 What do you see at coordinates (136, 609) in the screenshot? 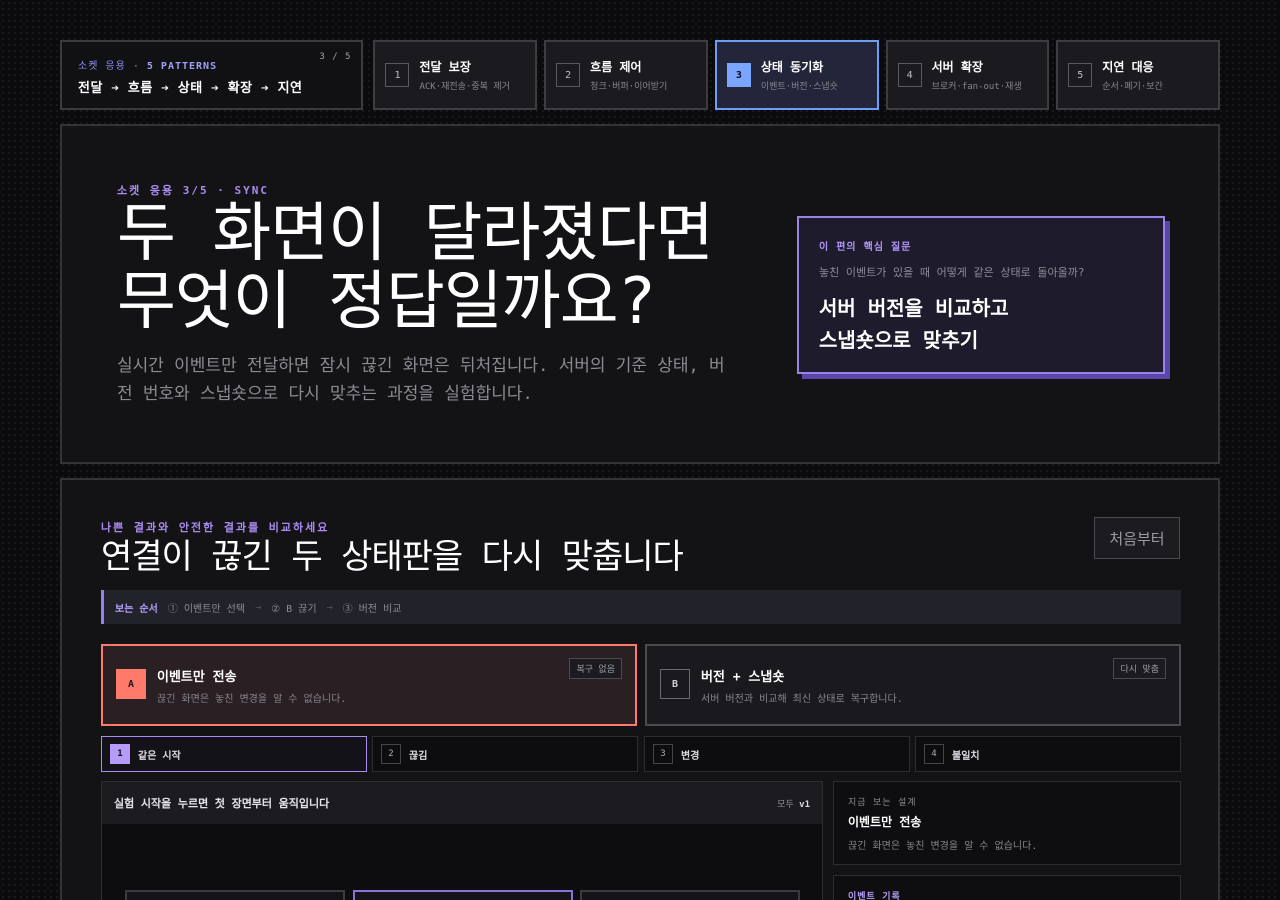
I see `guide-label: 보는 순서` at bounding box center [136, 609].